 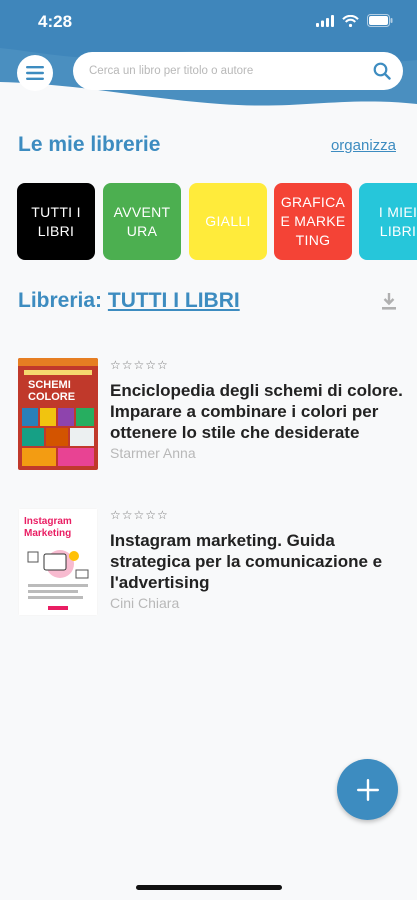 I want to click on organize-link: organizza, so click(x=363, y=145).